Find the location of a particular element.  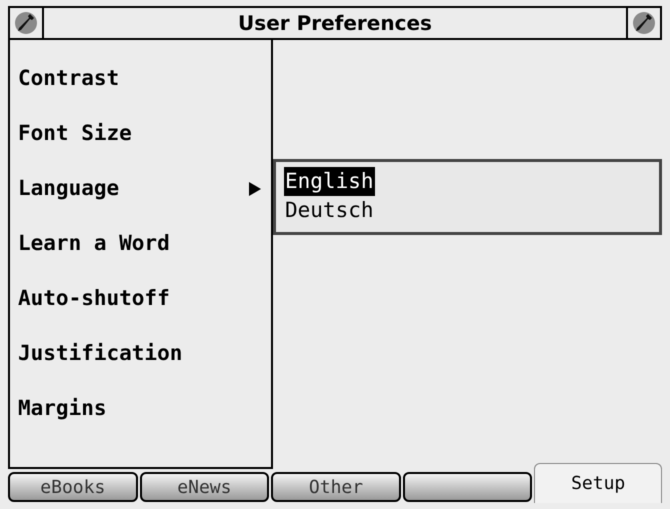

menu-item: Language is located at coordinates (140, 189).